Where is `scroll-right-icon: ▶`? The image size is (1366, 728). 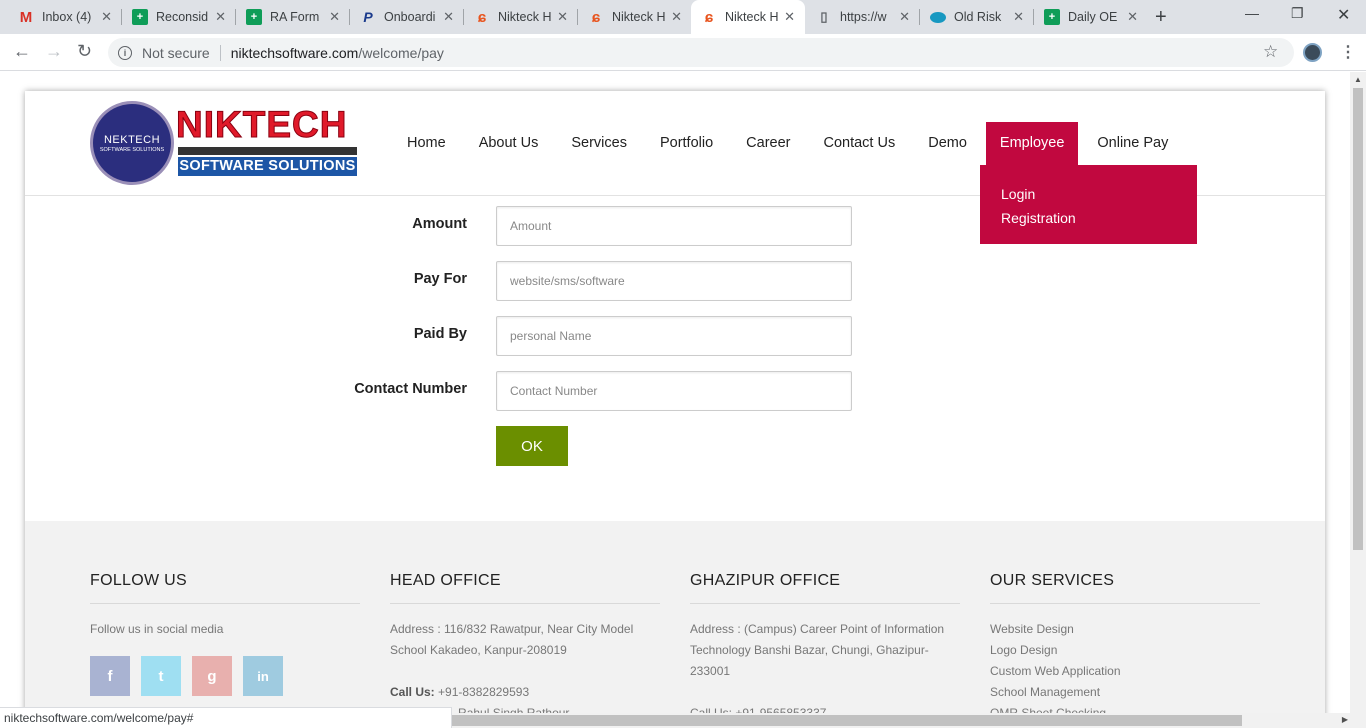 scroll-right-icon: ▶ is located at coordinates (1345, 719).